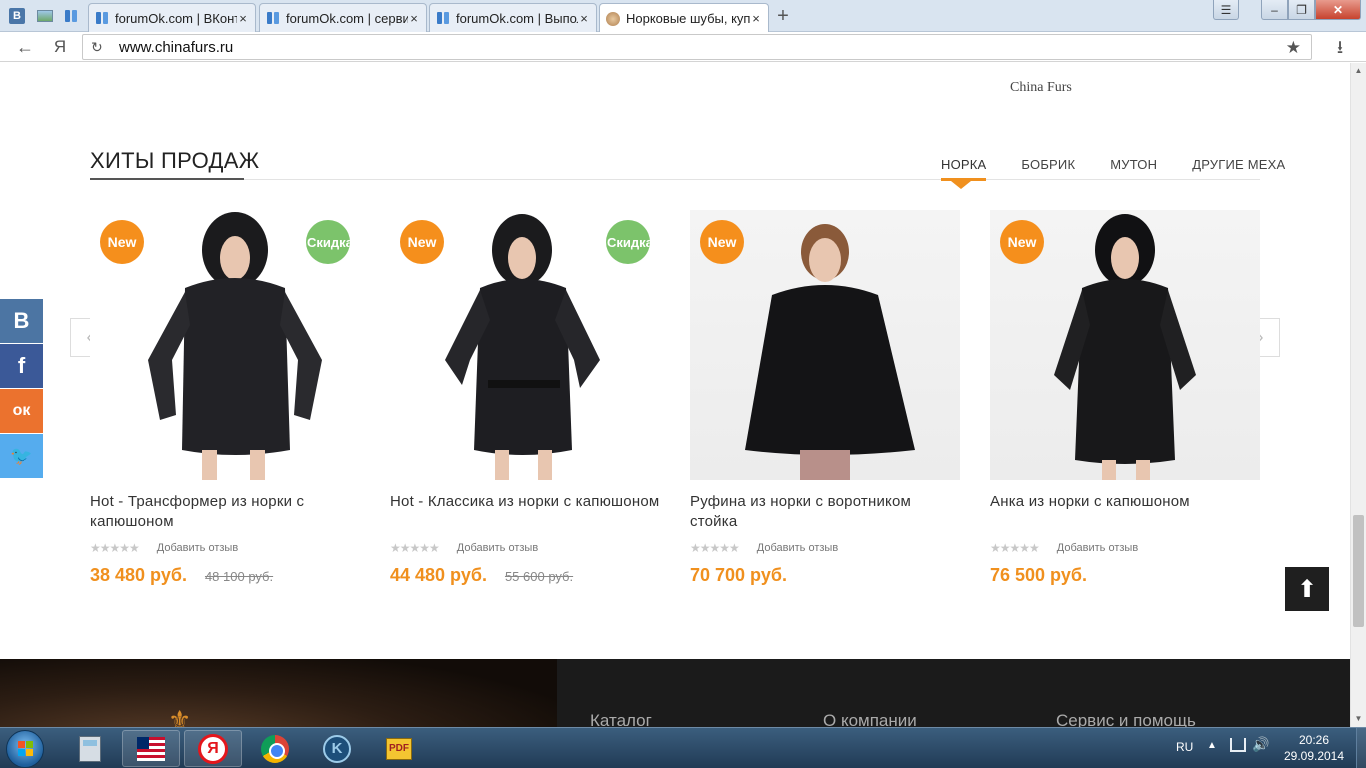 The width and height of the screenshot is (1366, 768). Describe the element at coordinates (1048, 164) in the screenshot. I see `tab-beaver: БОБРИК` at that location.